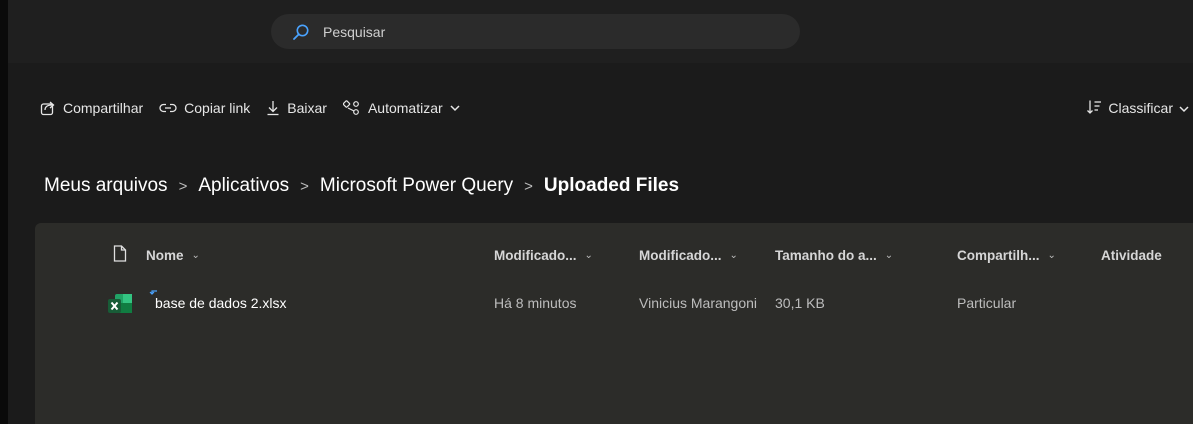 The image size is (1193, 424). Describe the element at coordinates (416, 186) in the screenshot. I see `breadcrumb-item-power-query: Microsoft Power Query` at that location.